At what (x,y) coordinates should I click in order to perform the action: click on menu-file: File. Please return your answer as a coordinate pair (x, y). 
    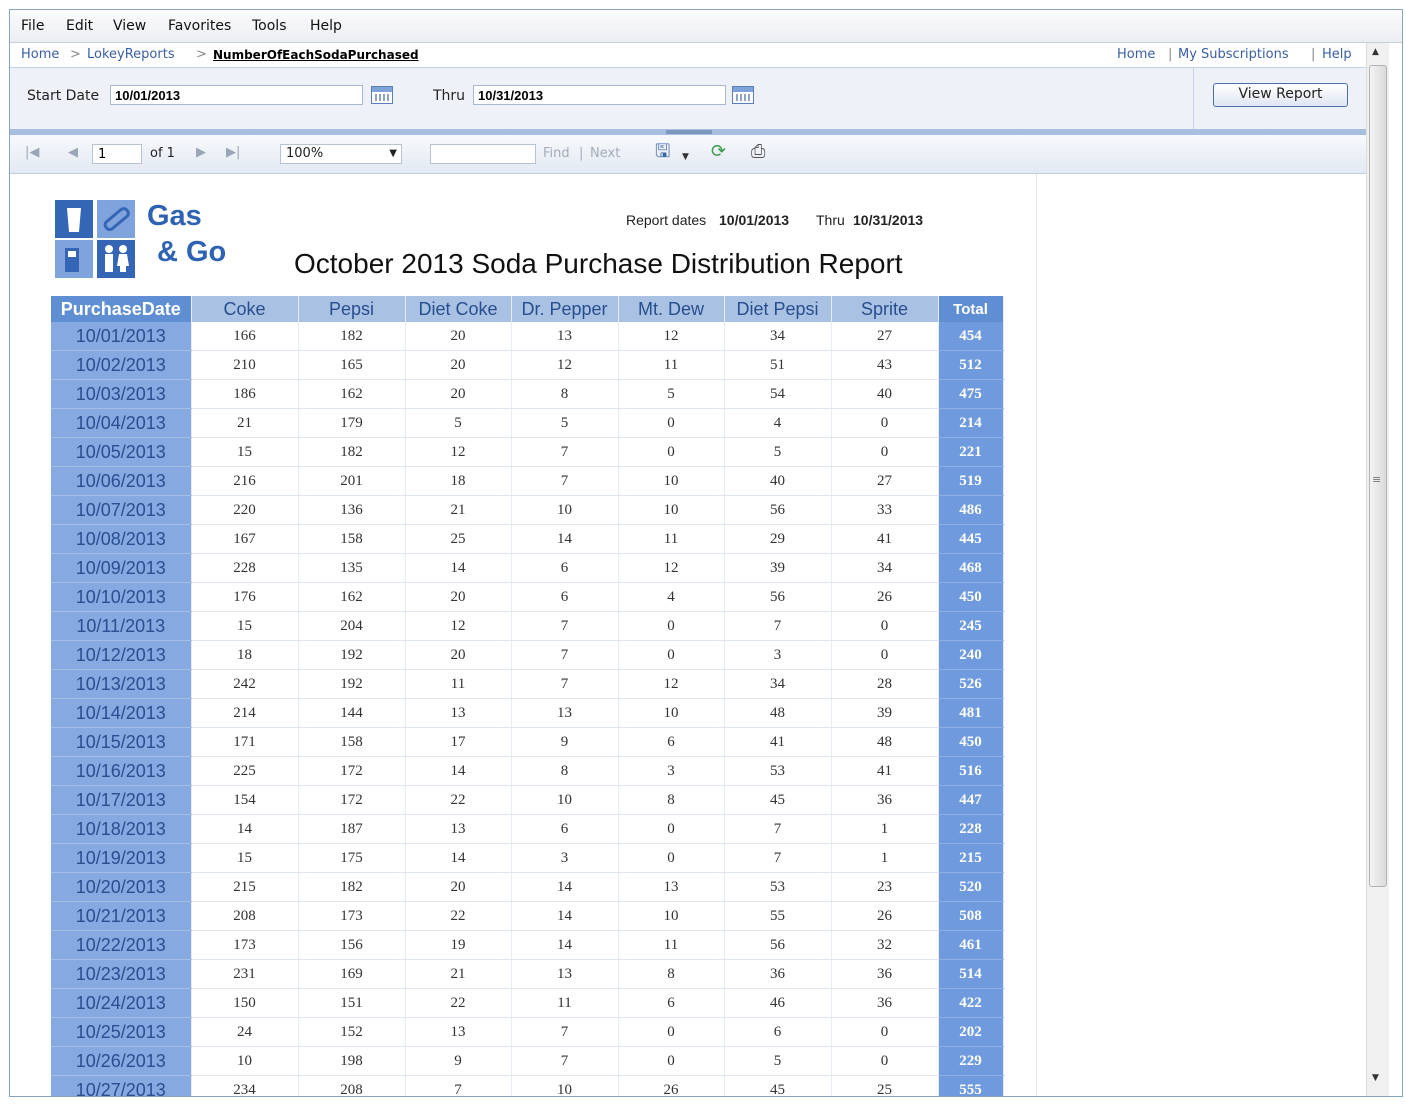
    Looking at the image, I should click on (32, 26).